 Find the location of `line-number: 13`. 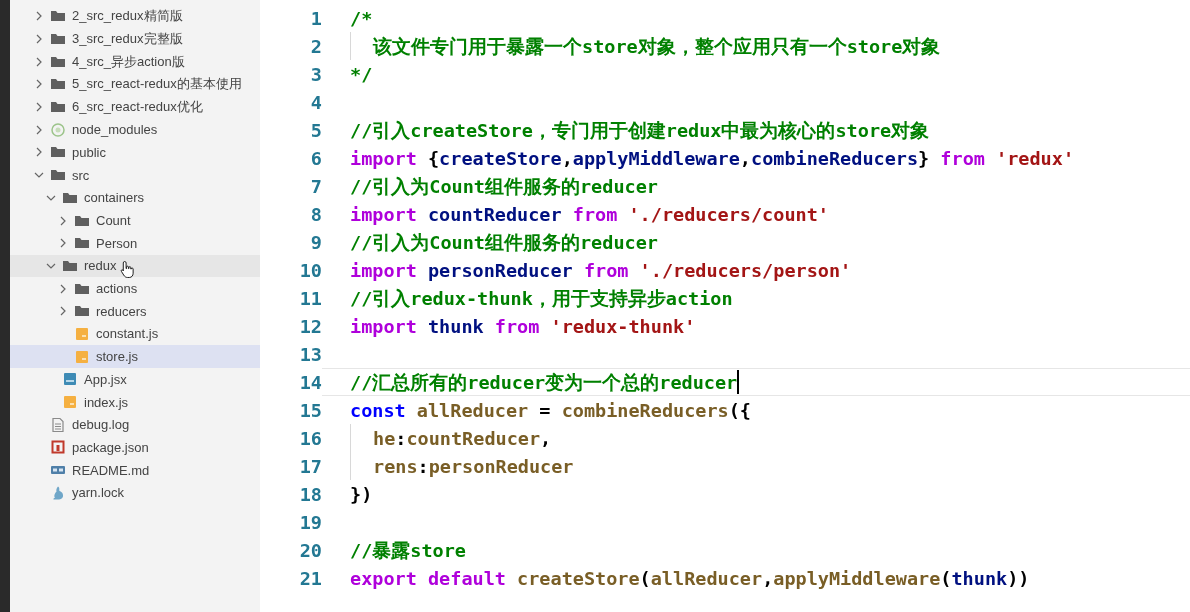

line-number: 13 is located at coordinates (310, 354).